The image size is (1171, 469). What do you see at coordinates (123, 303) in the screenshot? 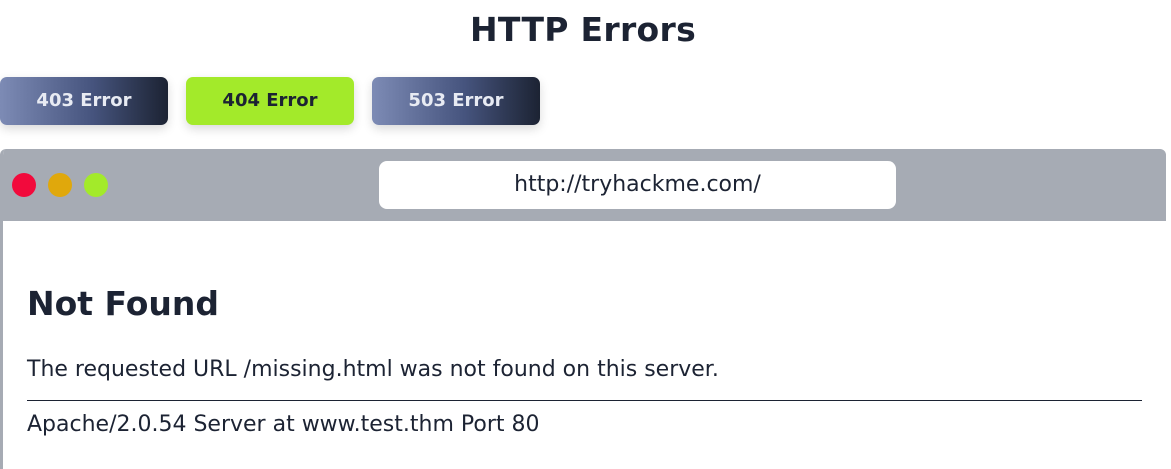
I see `error-heading: Not Found` at bounding box center [123, 303].